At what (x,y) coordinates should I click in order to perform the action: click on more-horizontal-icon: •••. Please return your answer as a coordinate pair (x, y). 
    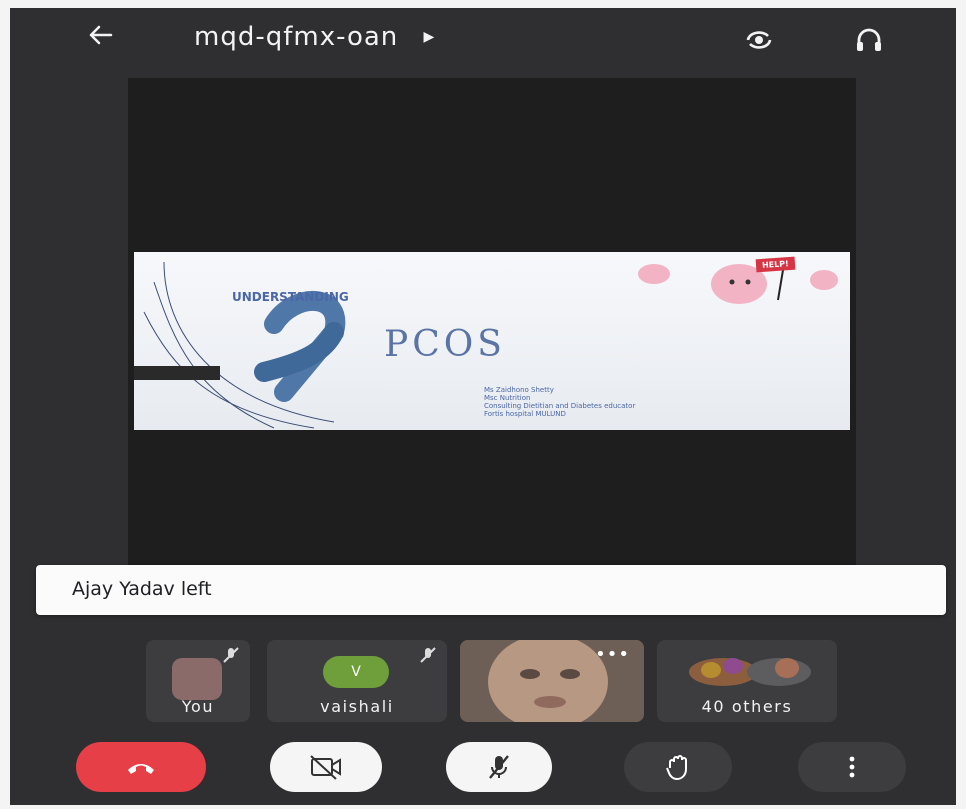
    Looking at the image, I should click on (612, 654).